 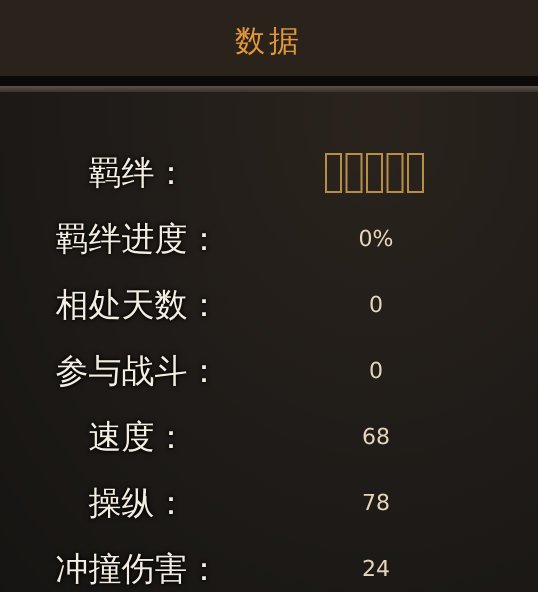 What do you see at coordinates (376, 438) in the screenshot?
I see `stat-value: 68` at bounding box center [376, 438].